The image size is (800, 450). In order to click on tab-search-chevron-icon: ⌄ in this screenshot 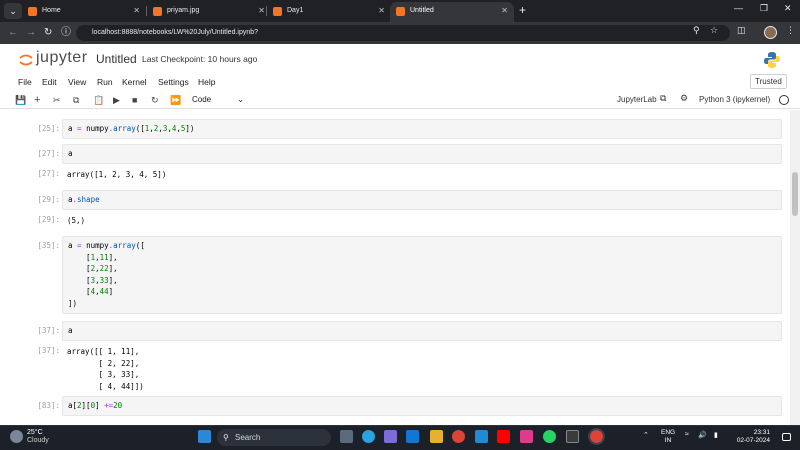, I will do `click(13, 11)`.